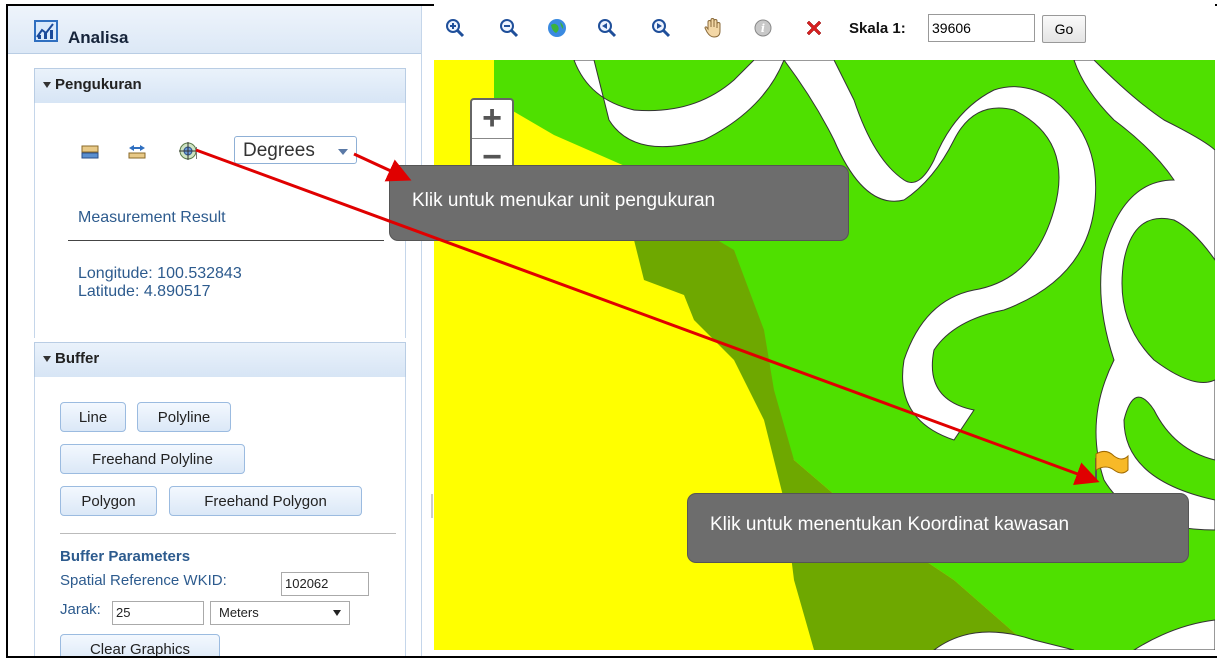  Describe the element at coordinates (661, 28) in the screenshot. I see `next-extent-icon` at that location.